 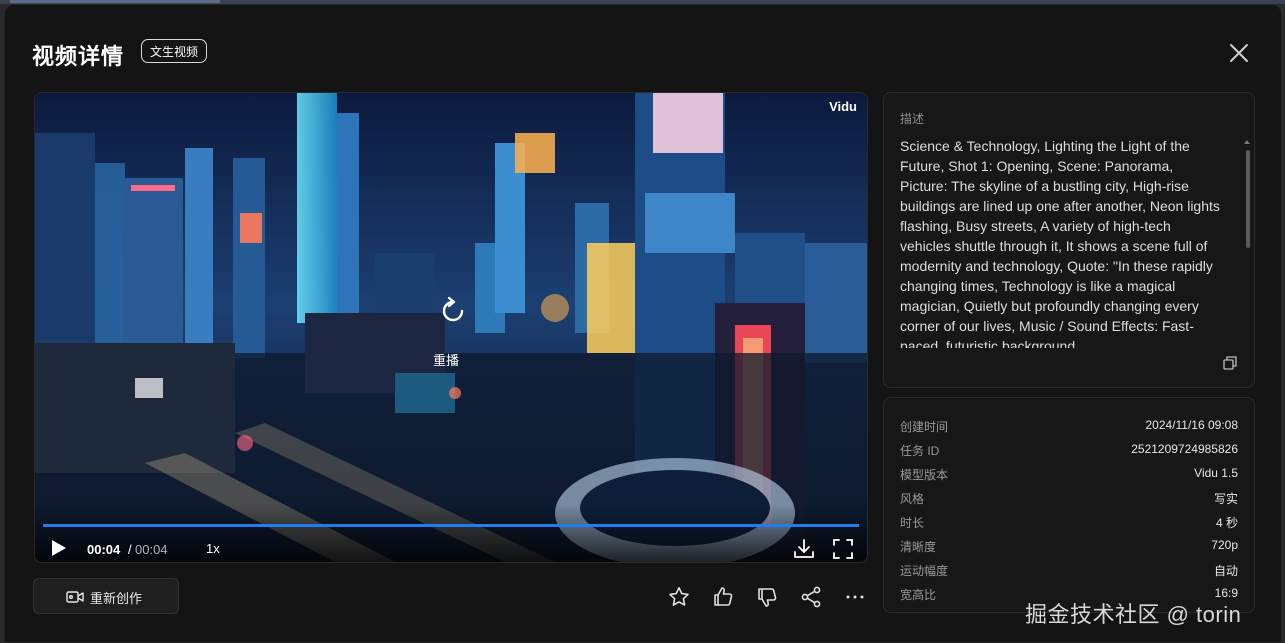 What do you see at coordinates (918, 595) in the screenshot?
I see `meta-key: 宽高比` at bounding box center [918, 595].